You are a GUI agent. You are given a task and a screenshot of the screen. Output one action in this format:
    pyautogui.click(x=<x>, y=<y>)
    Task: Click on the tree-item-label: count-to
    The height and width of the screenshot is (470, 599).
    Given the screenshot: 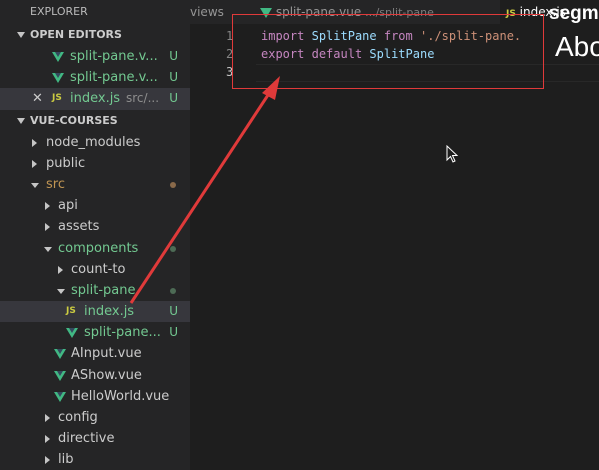 What is the action you would take?
    pyautogui.click(x=98, y=269)
    